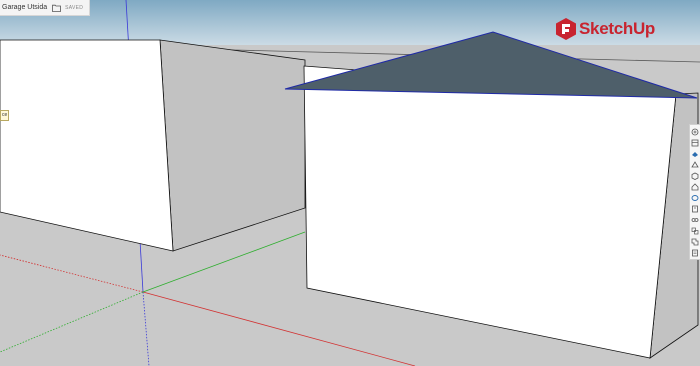 This screenshot has height=366, width=700. I want to click on document-title-bar: Garage Utsida SAVED, so click(45, 8).